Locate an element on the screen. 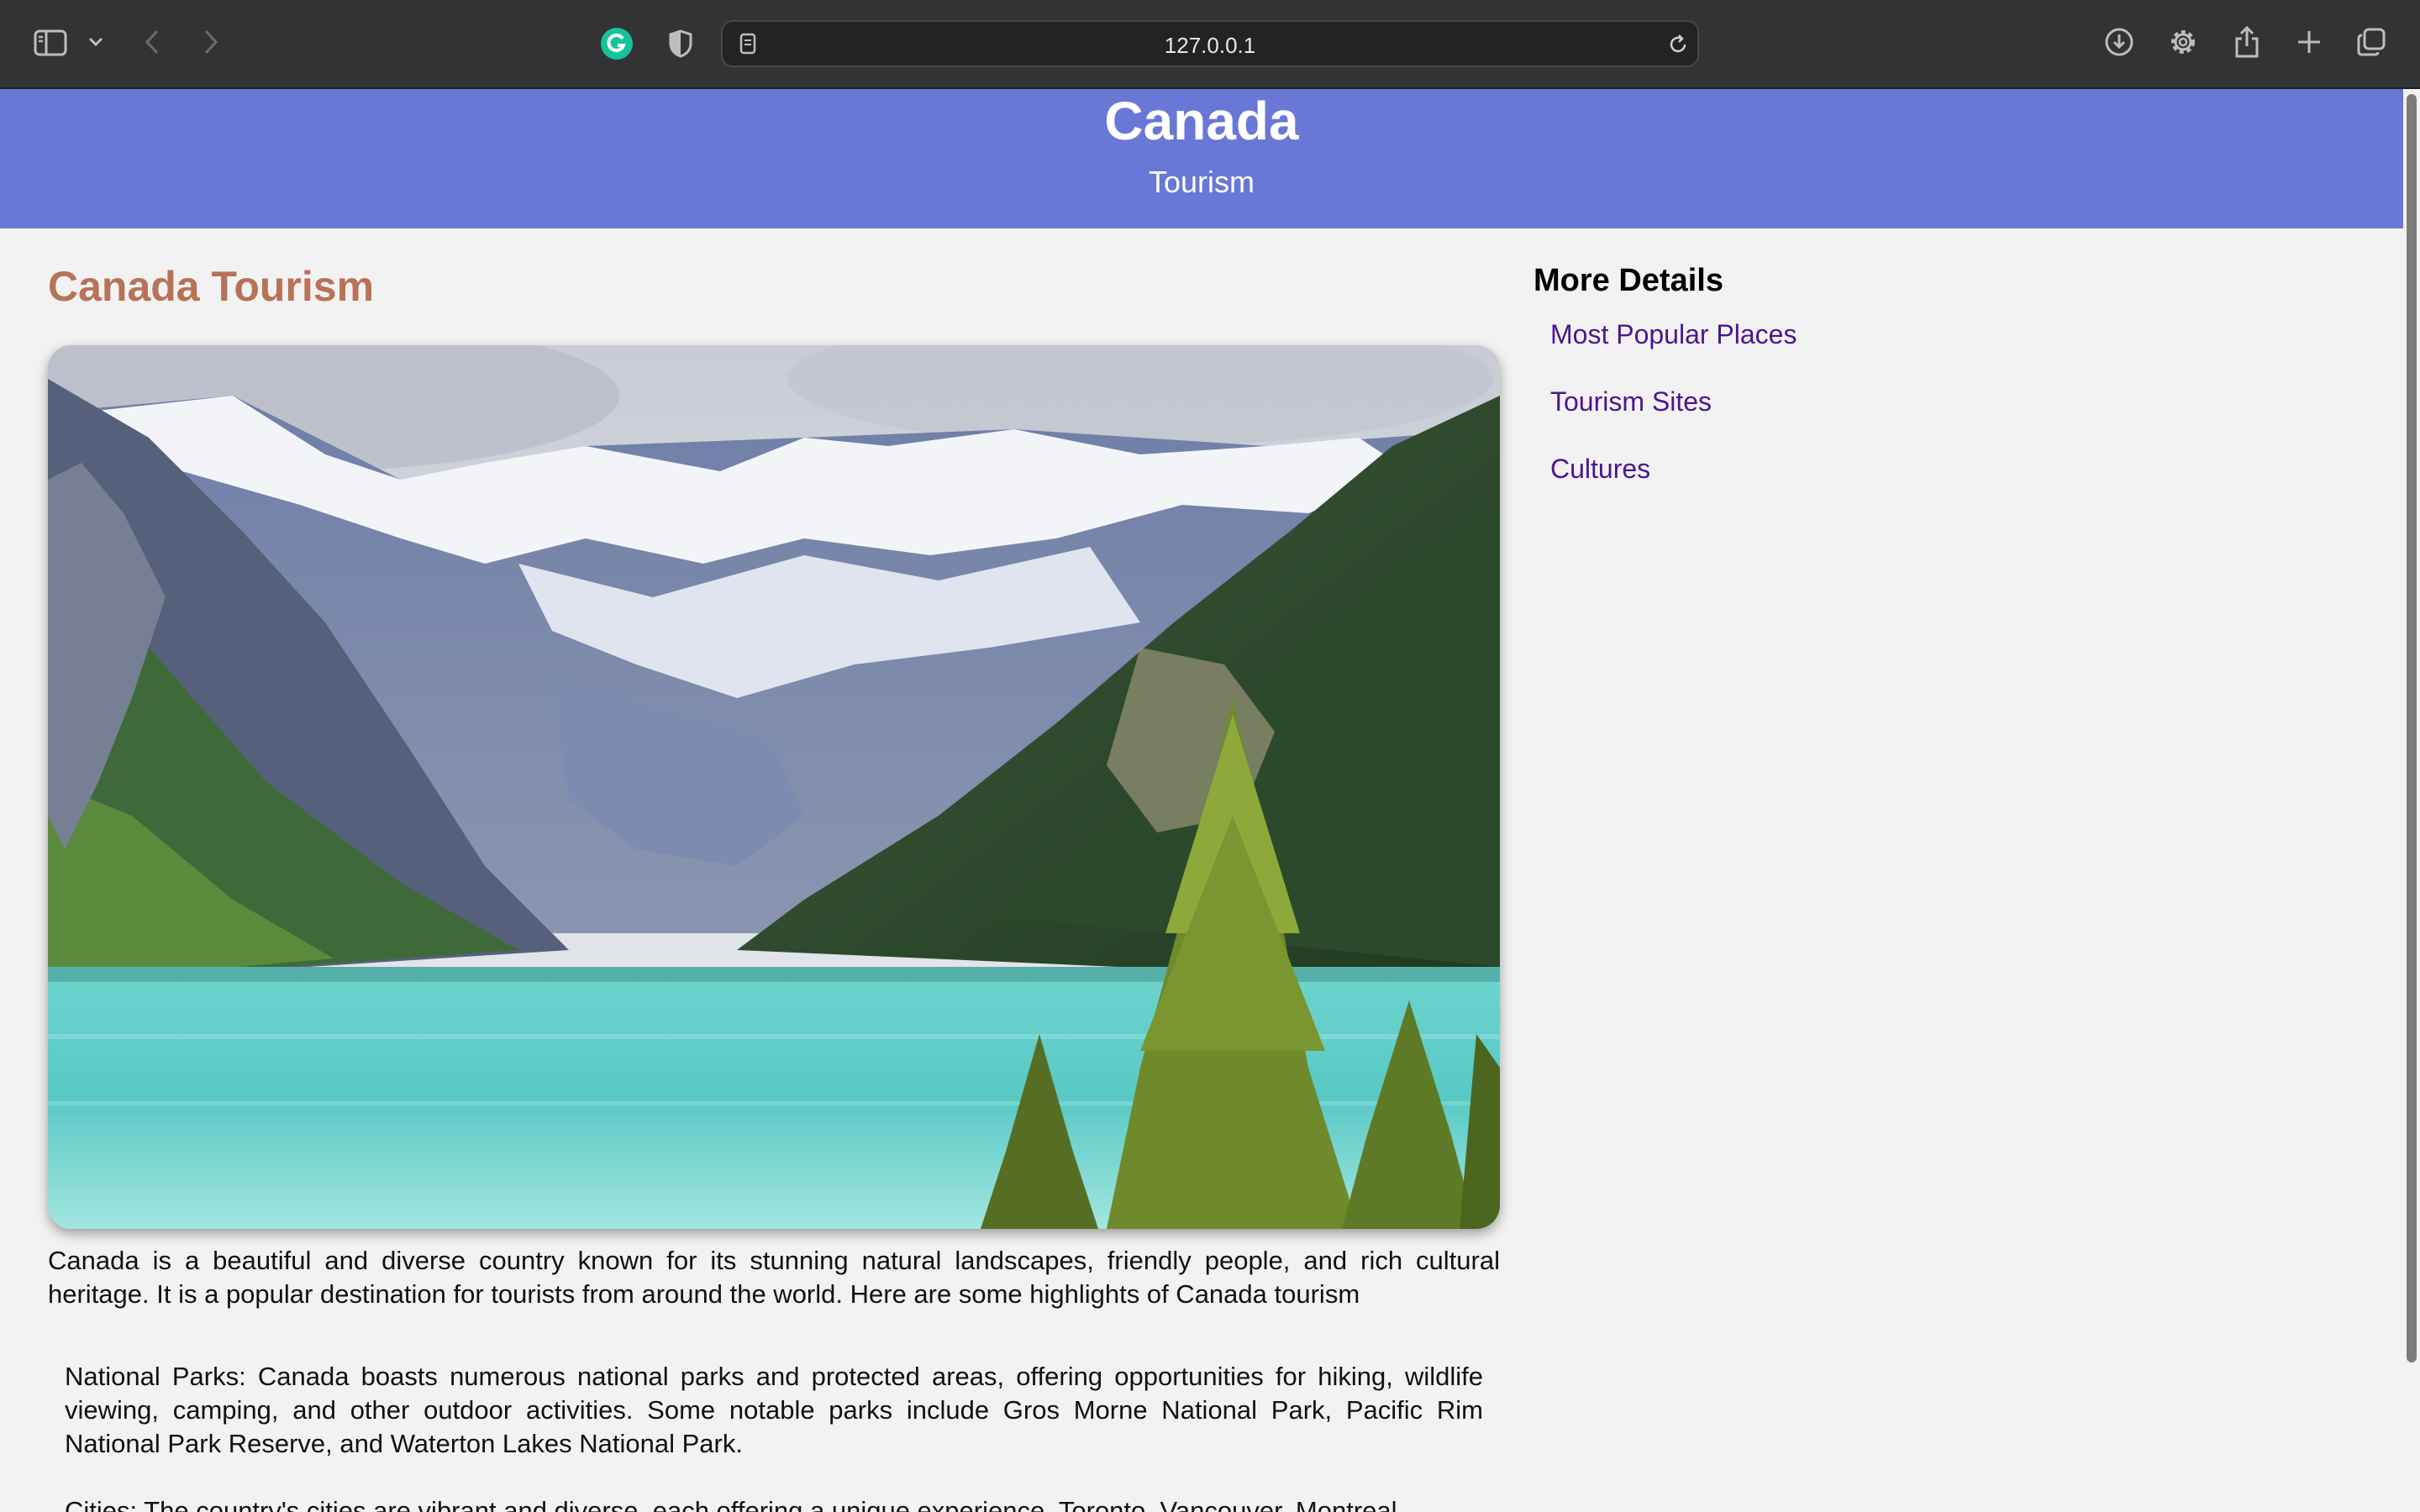 The height and width of the screenshot is (1512, 2420). site-title: Canada is located at coordinates (1201, 121).